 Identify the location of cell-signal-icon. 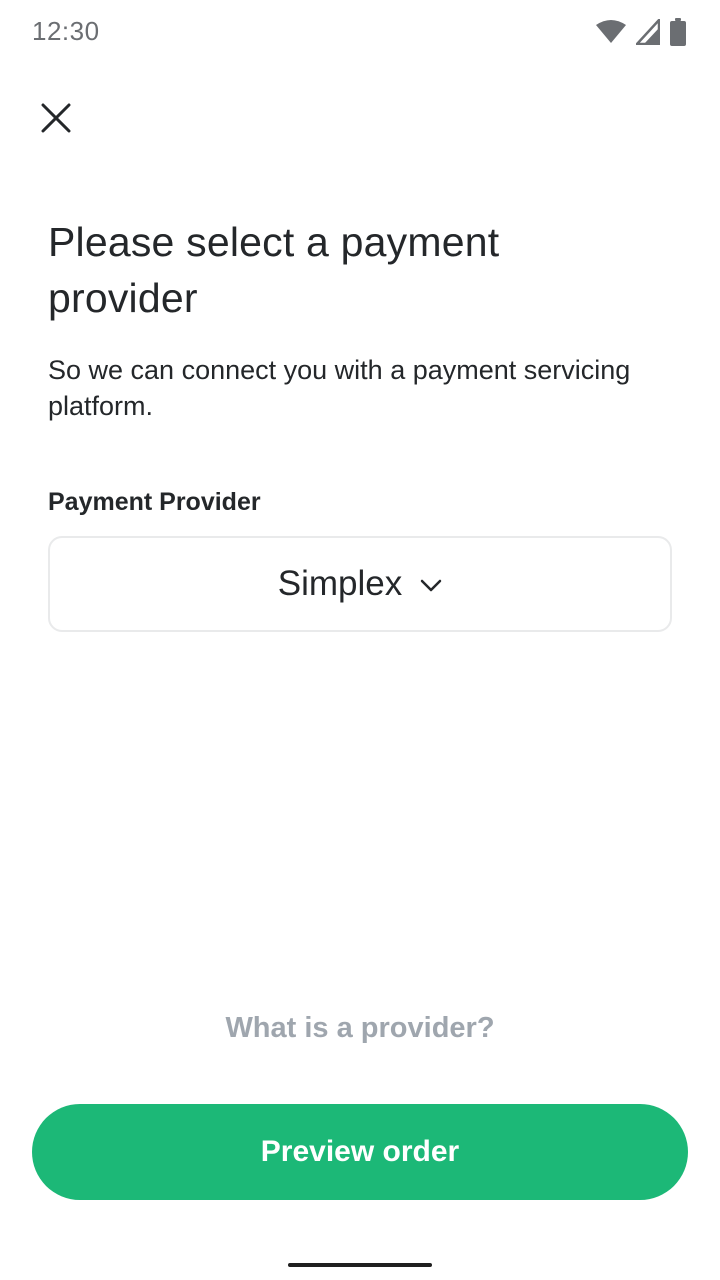
(648, 32).